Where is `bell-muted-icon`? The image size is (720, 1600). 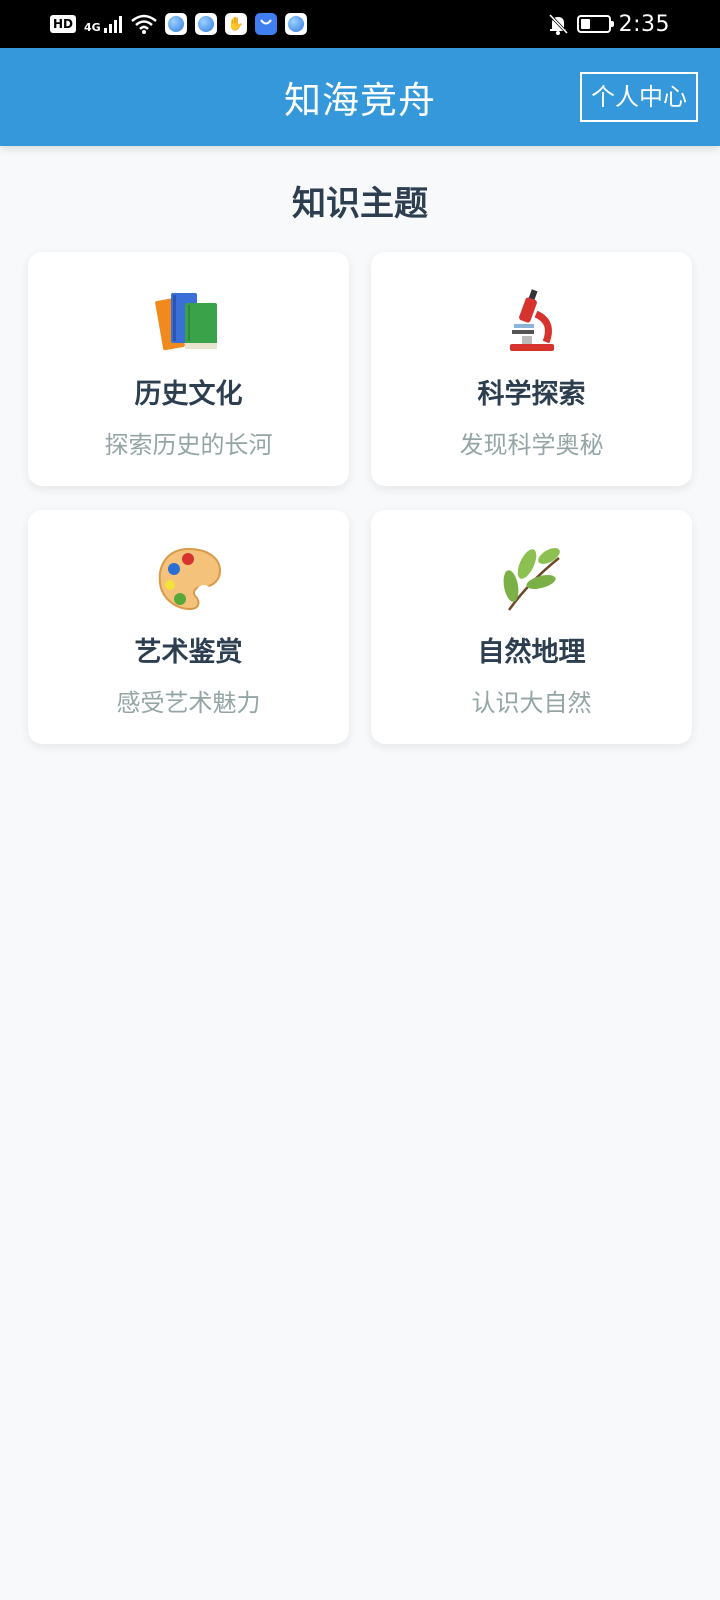 bell-muted-icon is located at coordinates (558, 24).